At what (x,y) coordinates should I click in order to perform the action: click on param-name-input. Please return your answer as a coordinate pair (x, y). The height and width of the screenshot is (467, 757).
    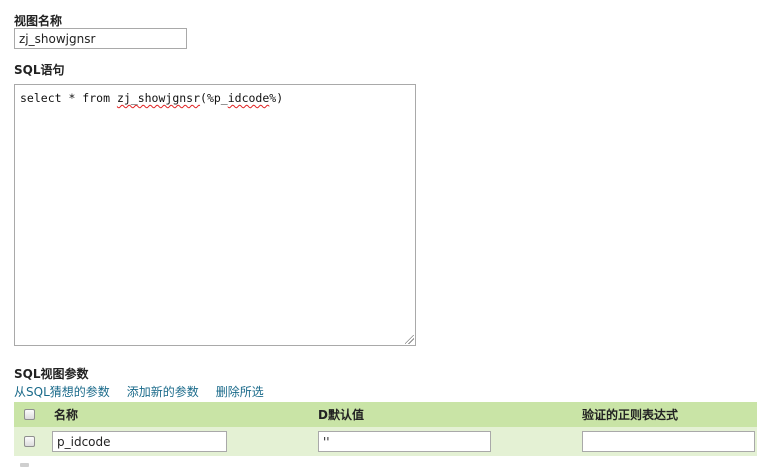
    Looking at the image, I should click on (139, 441).